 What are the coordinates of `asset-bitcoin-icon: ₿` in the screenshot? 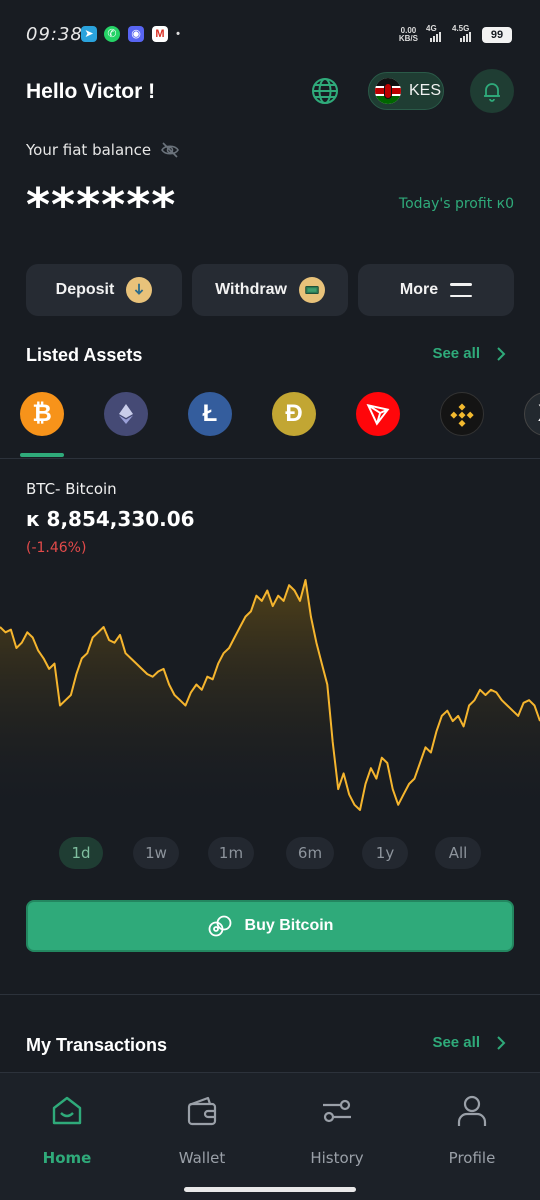 It's located at (42, 414).